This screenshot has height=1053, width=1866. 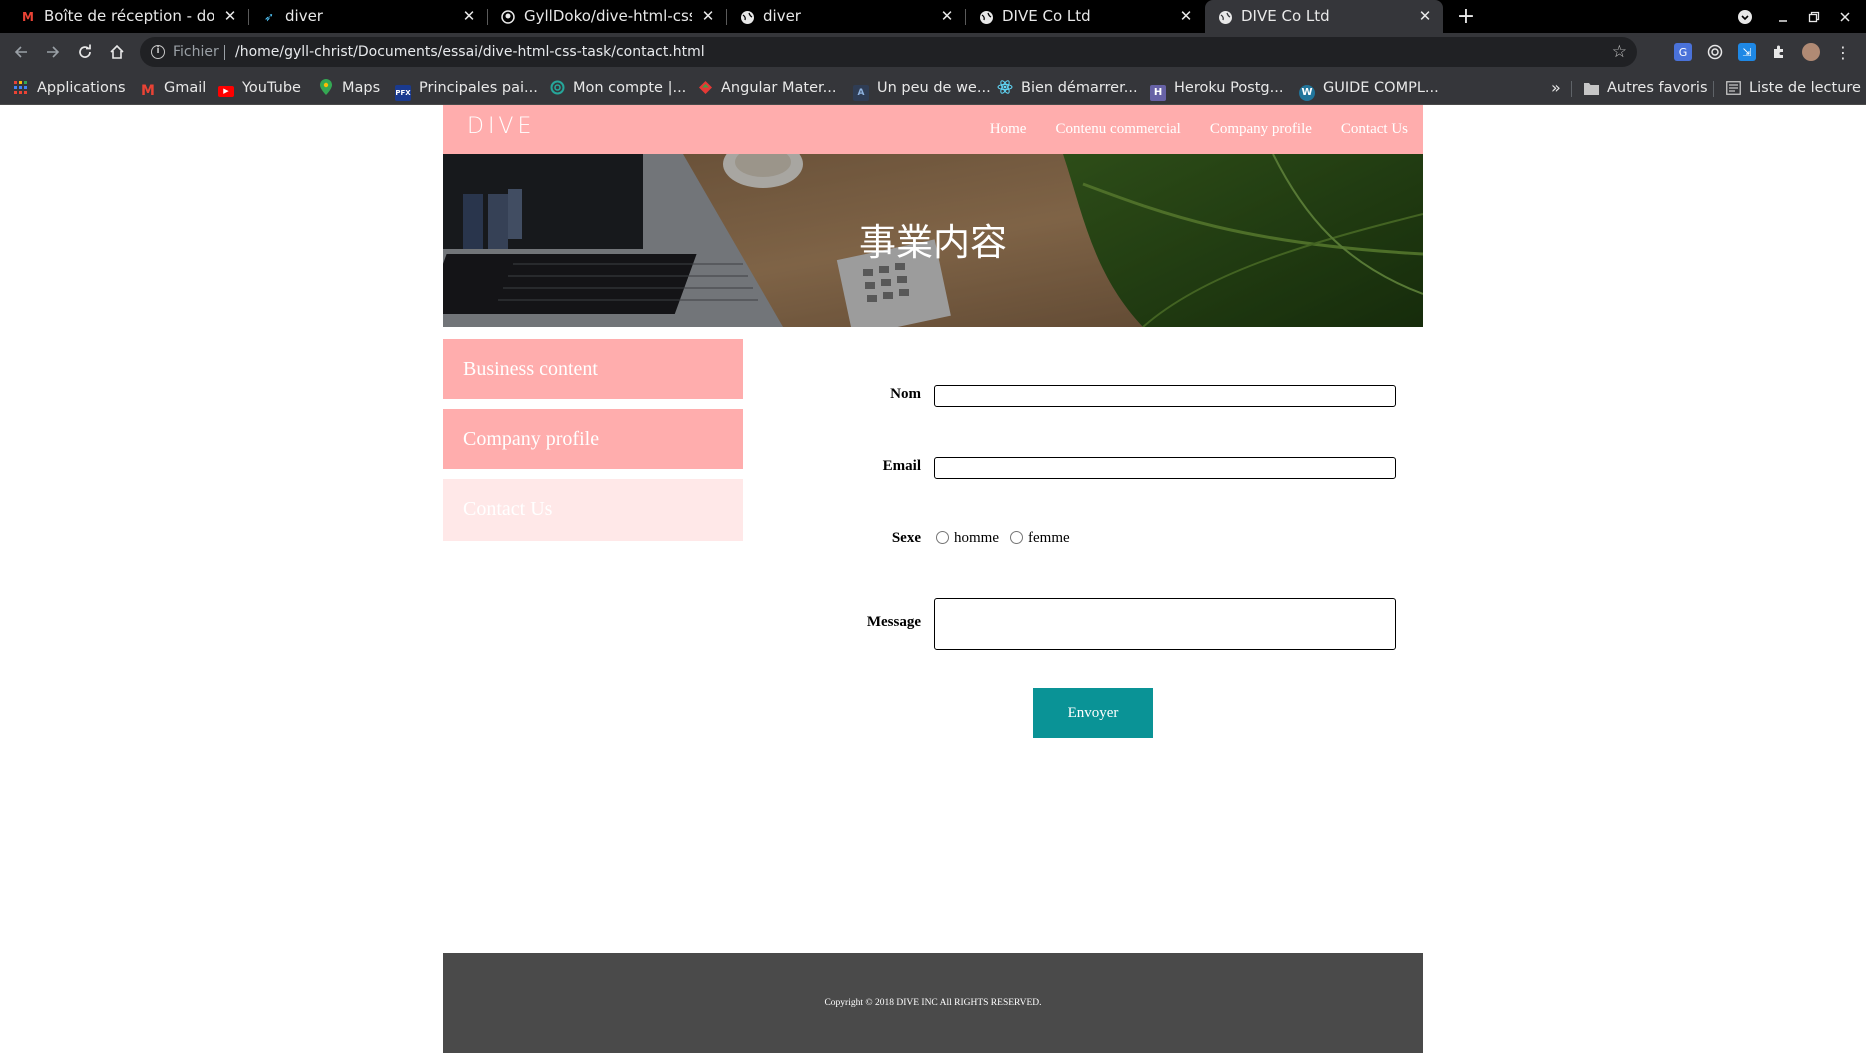 I want to click on tab-title: GyllDoko/dive-html-css-ta, so click(x=608, y=16).